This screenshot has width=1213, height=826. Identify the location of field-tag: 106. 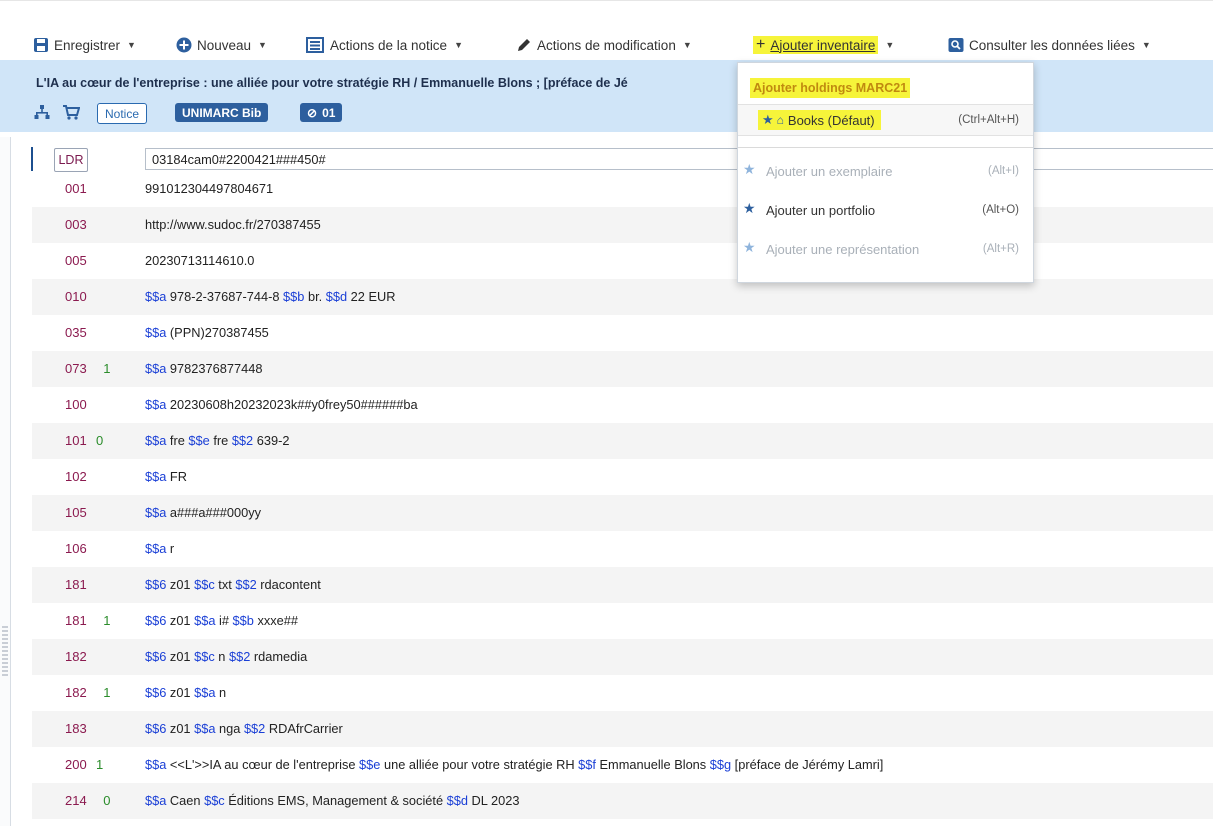
(76, 548).